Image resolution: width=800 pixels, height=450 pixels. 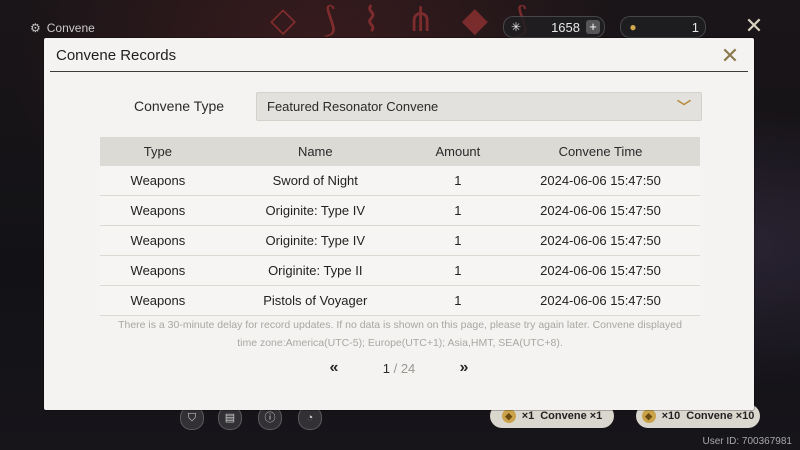 What do you see at coordinates (695, 27) in the screenshot?
I see `tide-value: 1` at bounding box center [695, 27].